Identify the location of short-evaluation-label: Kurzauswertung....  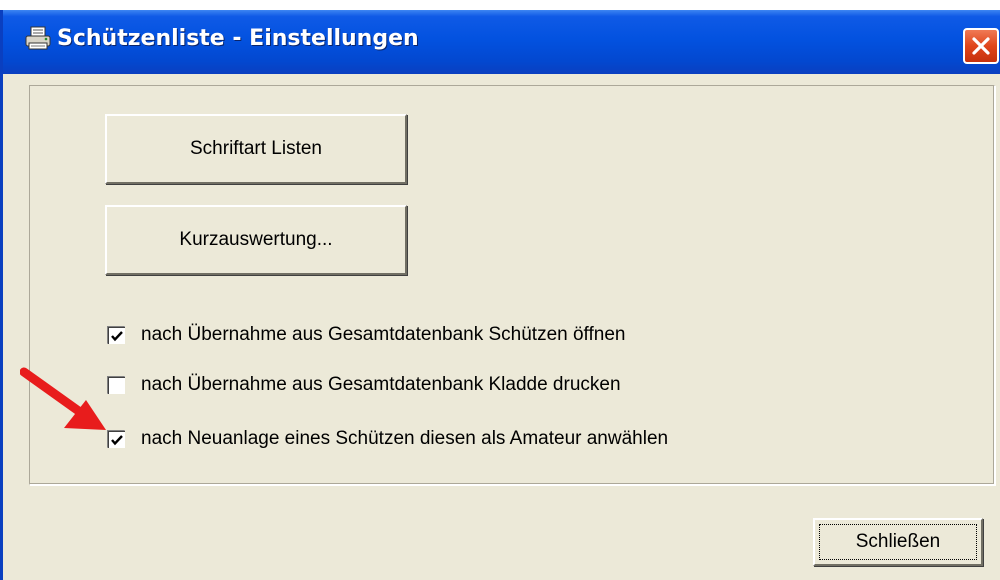
(256, 239).